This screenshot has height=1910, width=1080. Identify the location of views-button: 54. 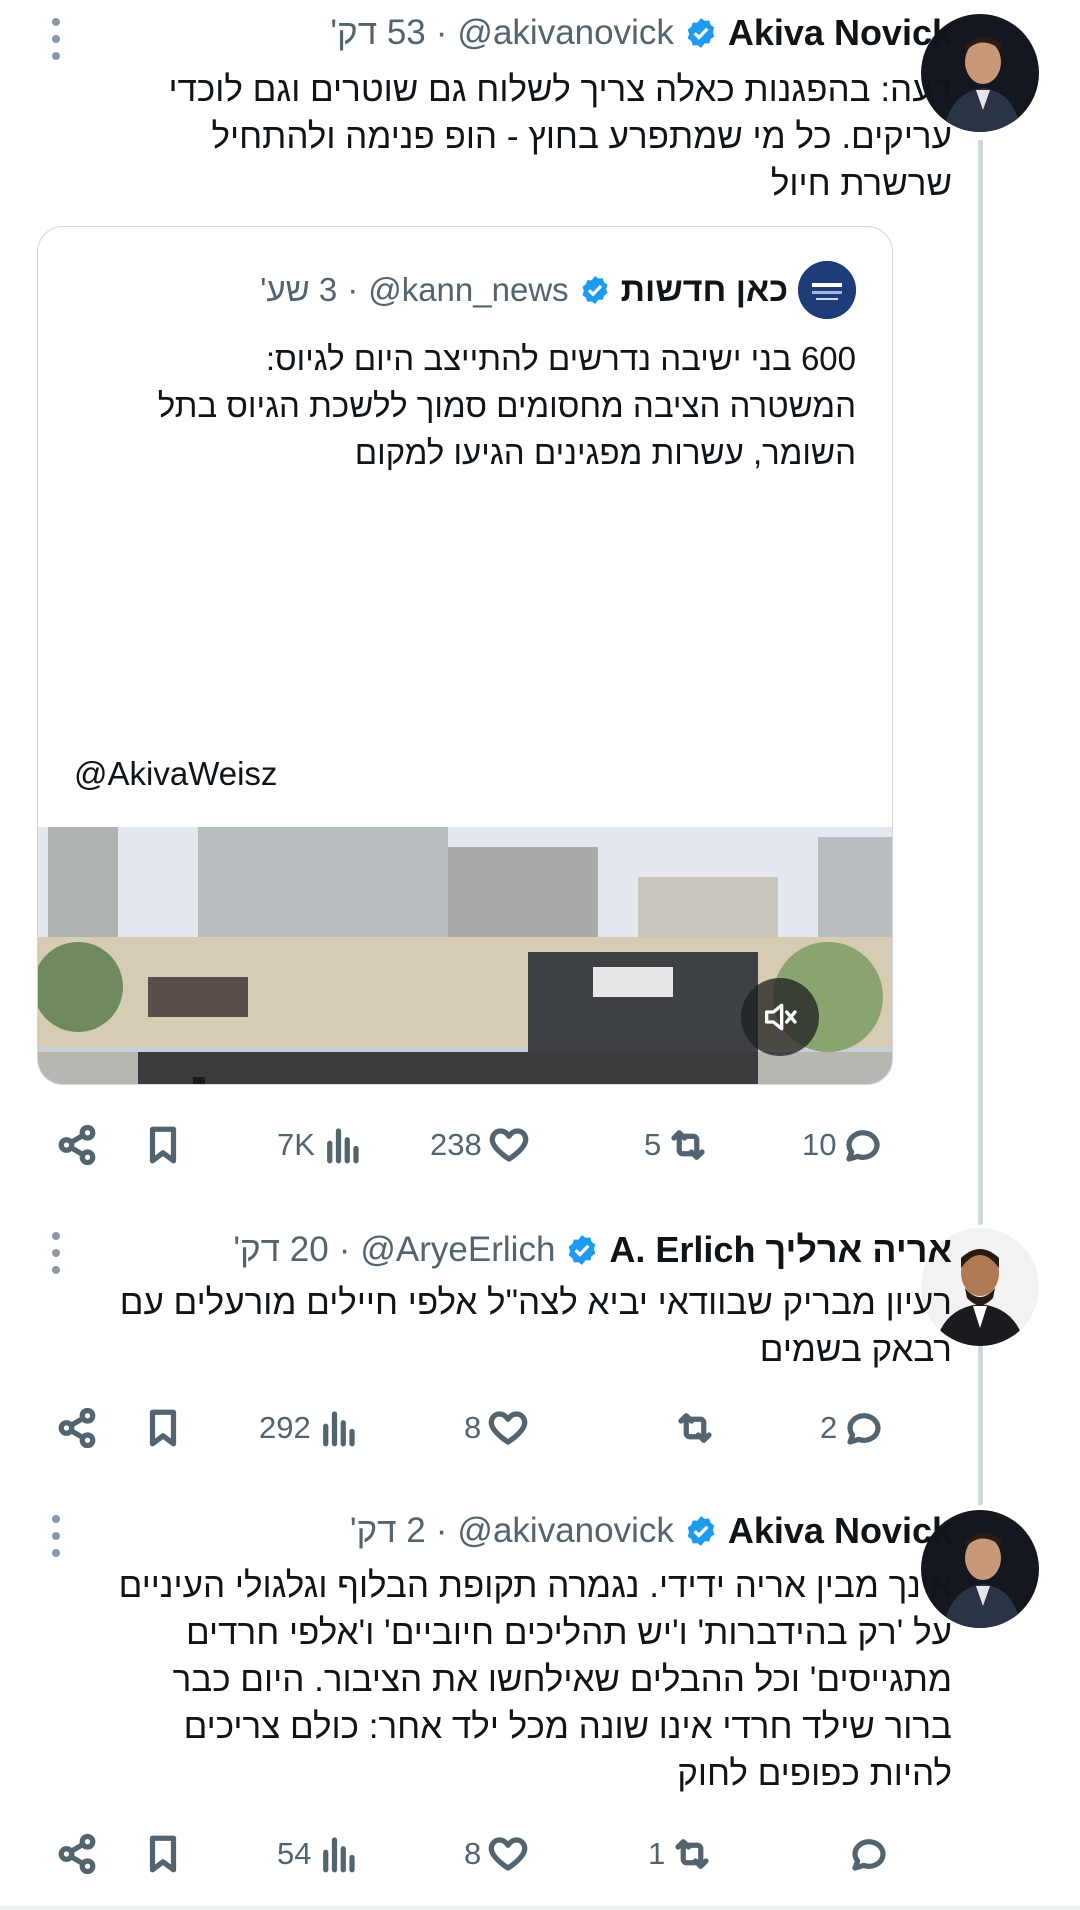
(318, 1854).